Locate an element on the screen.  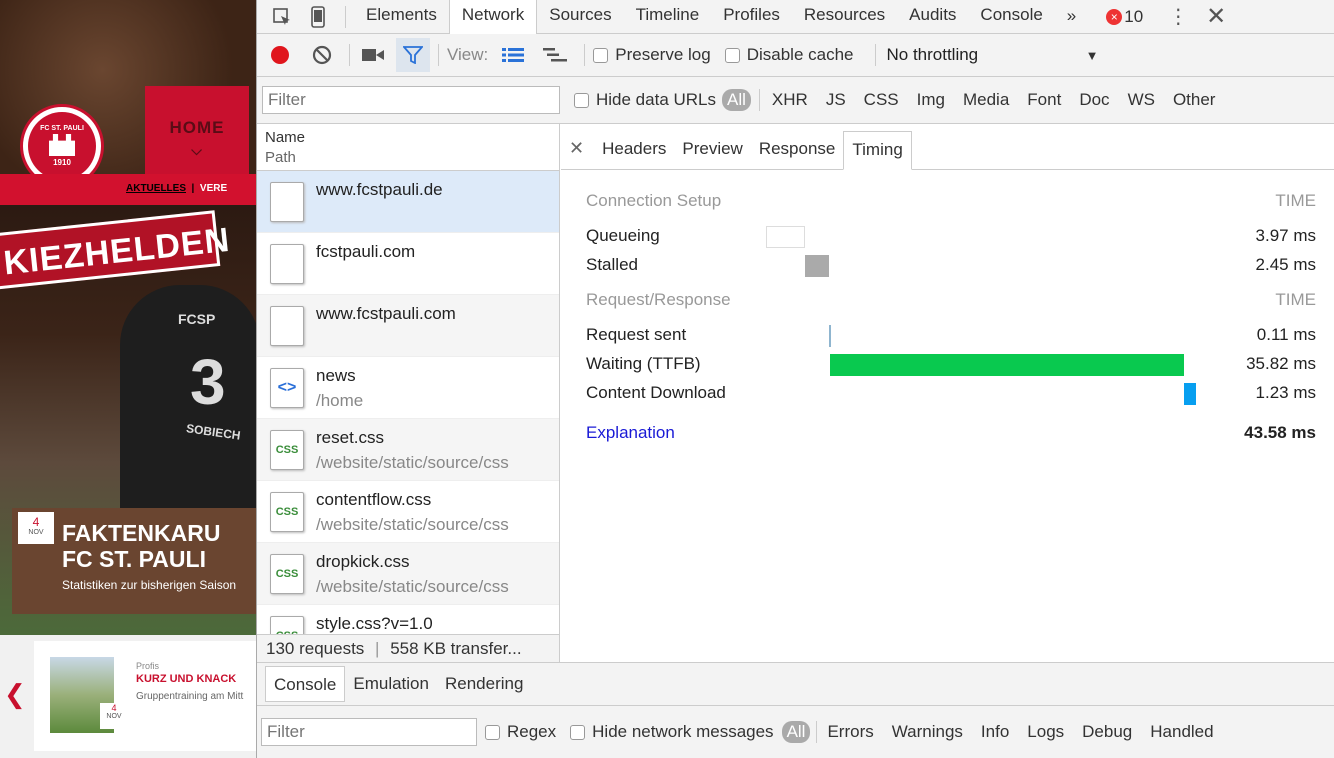
request-name: www.fcstpauli.com is located at coordinates (386, 313).